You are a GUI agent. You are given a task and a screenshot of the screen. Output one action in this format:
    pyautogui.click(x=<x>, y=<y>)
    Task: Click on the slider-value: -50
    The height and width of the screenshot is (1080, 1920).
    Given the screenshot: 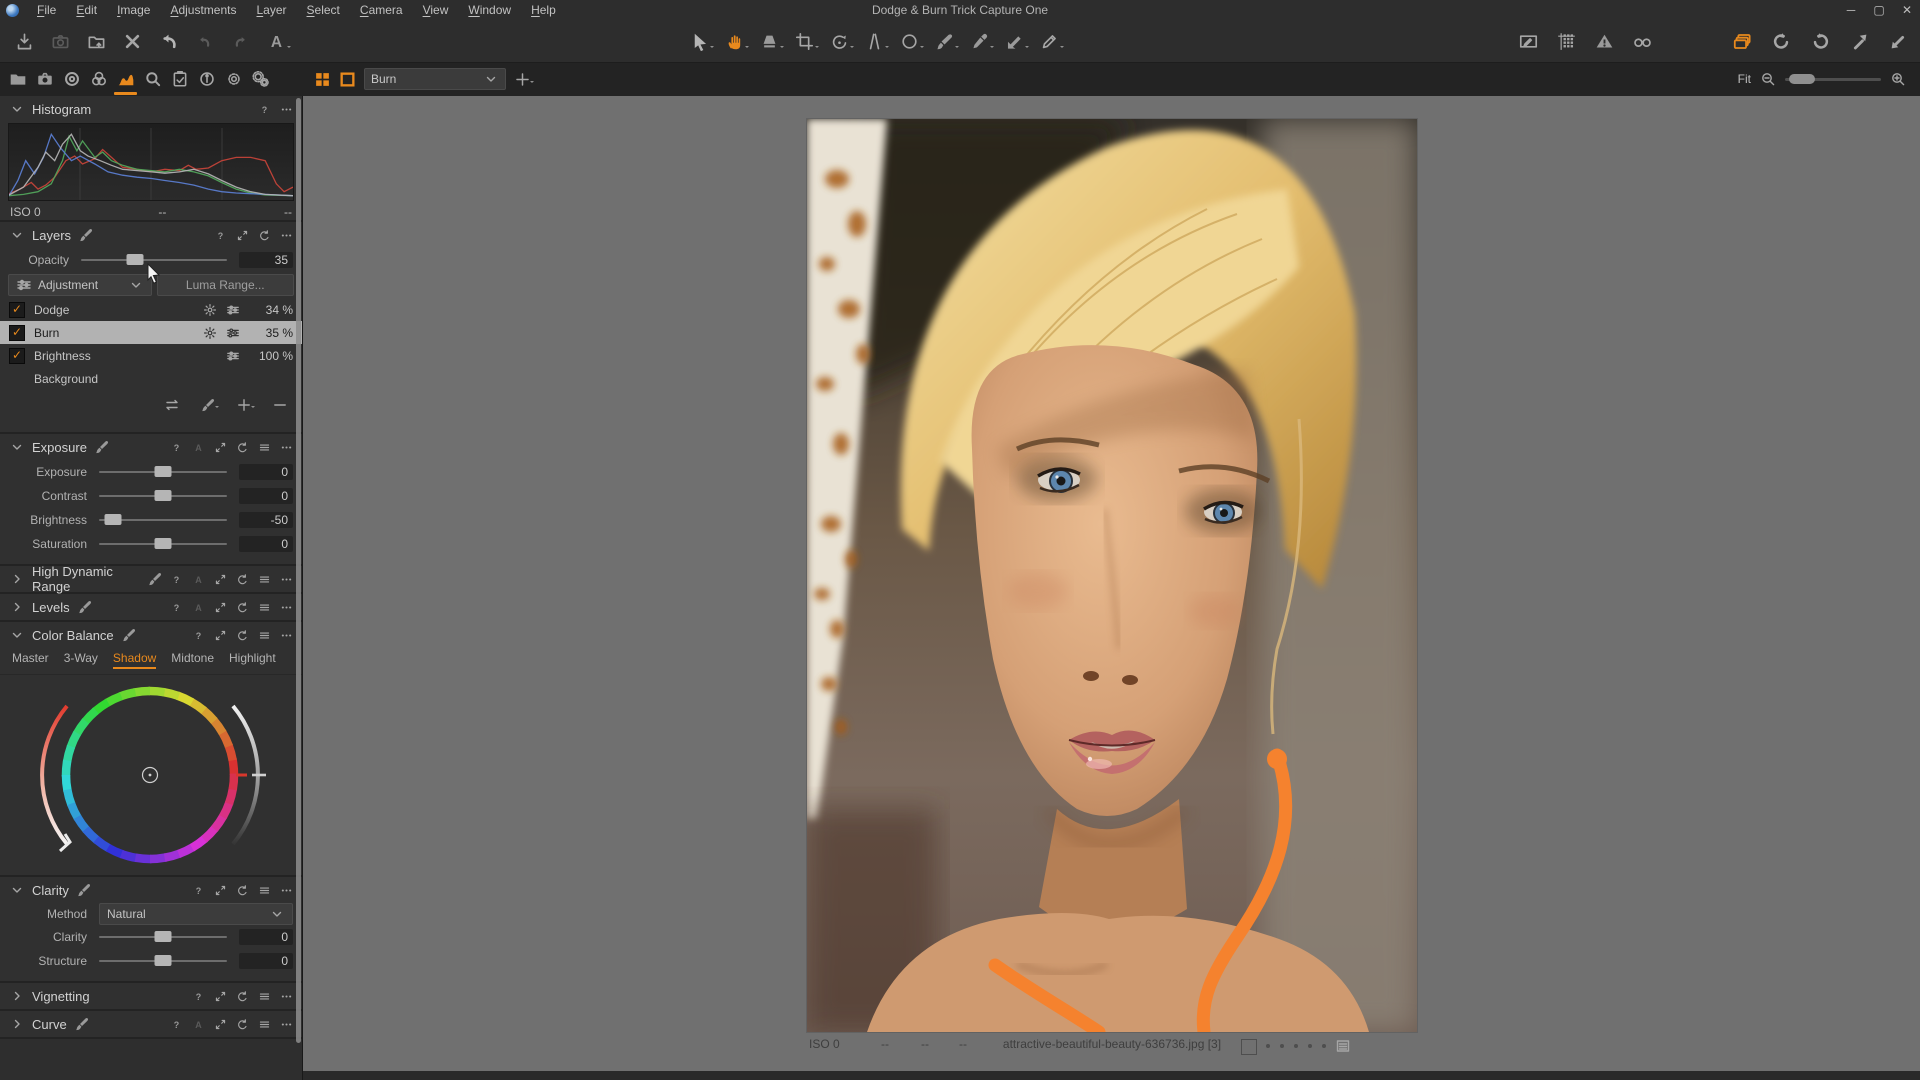 What is the action you would take?
    pyautogui.click(x=266, y=520)
    